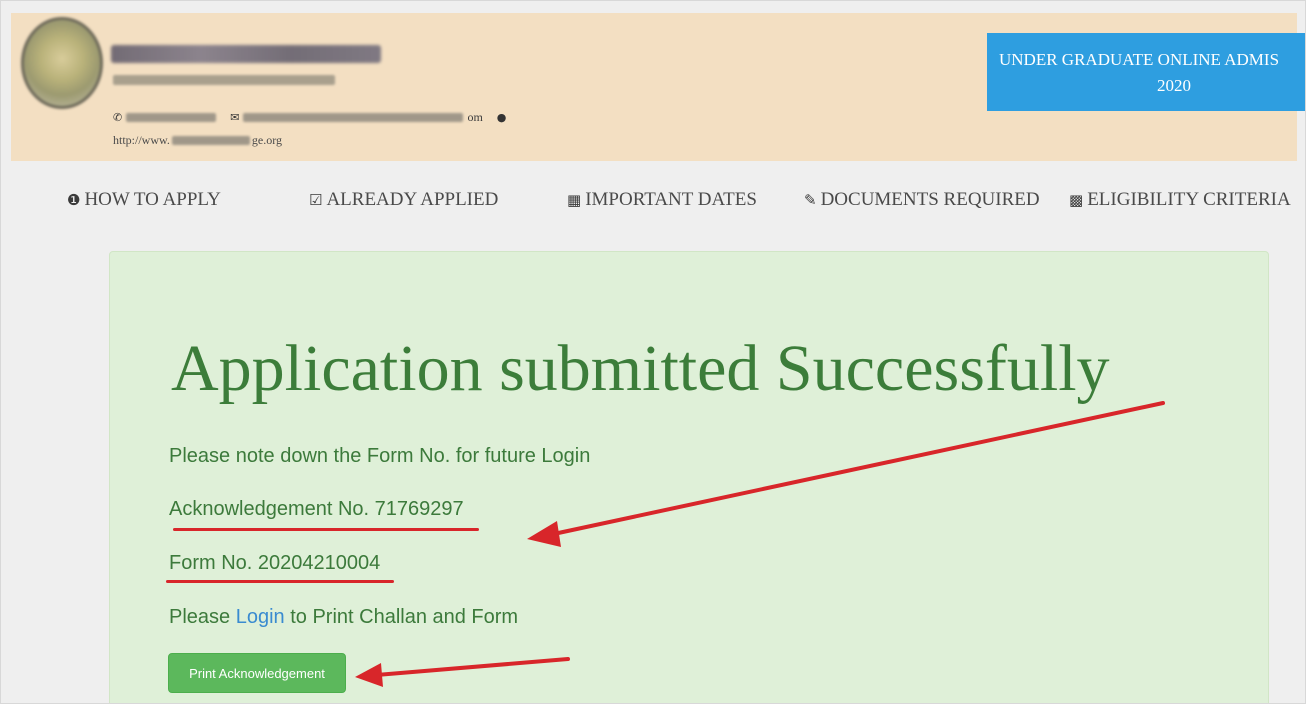 This screenshot has width=1306, height=704. Describe the element at coordinates (280, 581) in the screenshot. I see `form-number-underline` at that location.